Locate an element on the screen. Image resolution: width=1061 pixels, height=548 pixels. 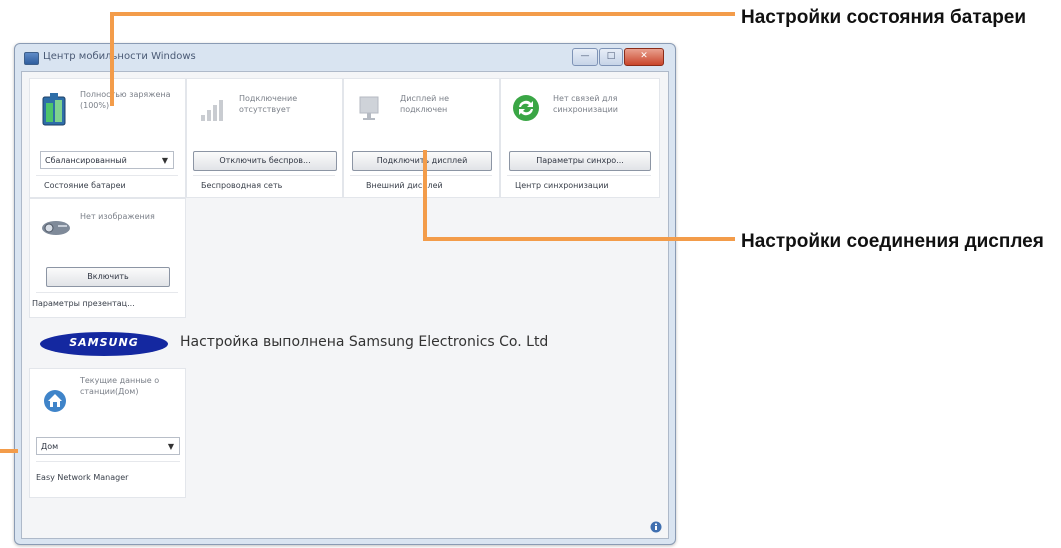
wireless-caption: Беспроводная сеть is located at coordinates (241, 185).